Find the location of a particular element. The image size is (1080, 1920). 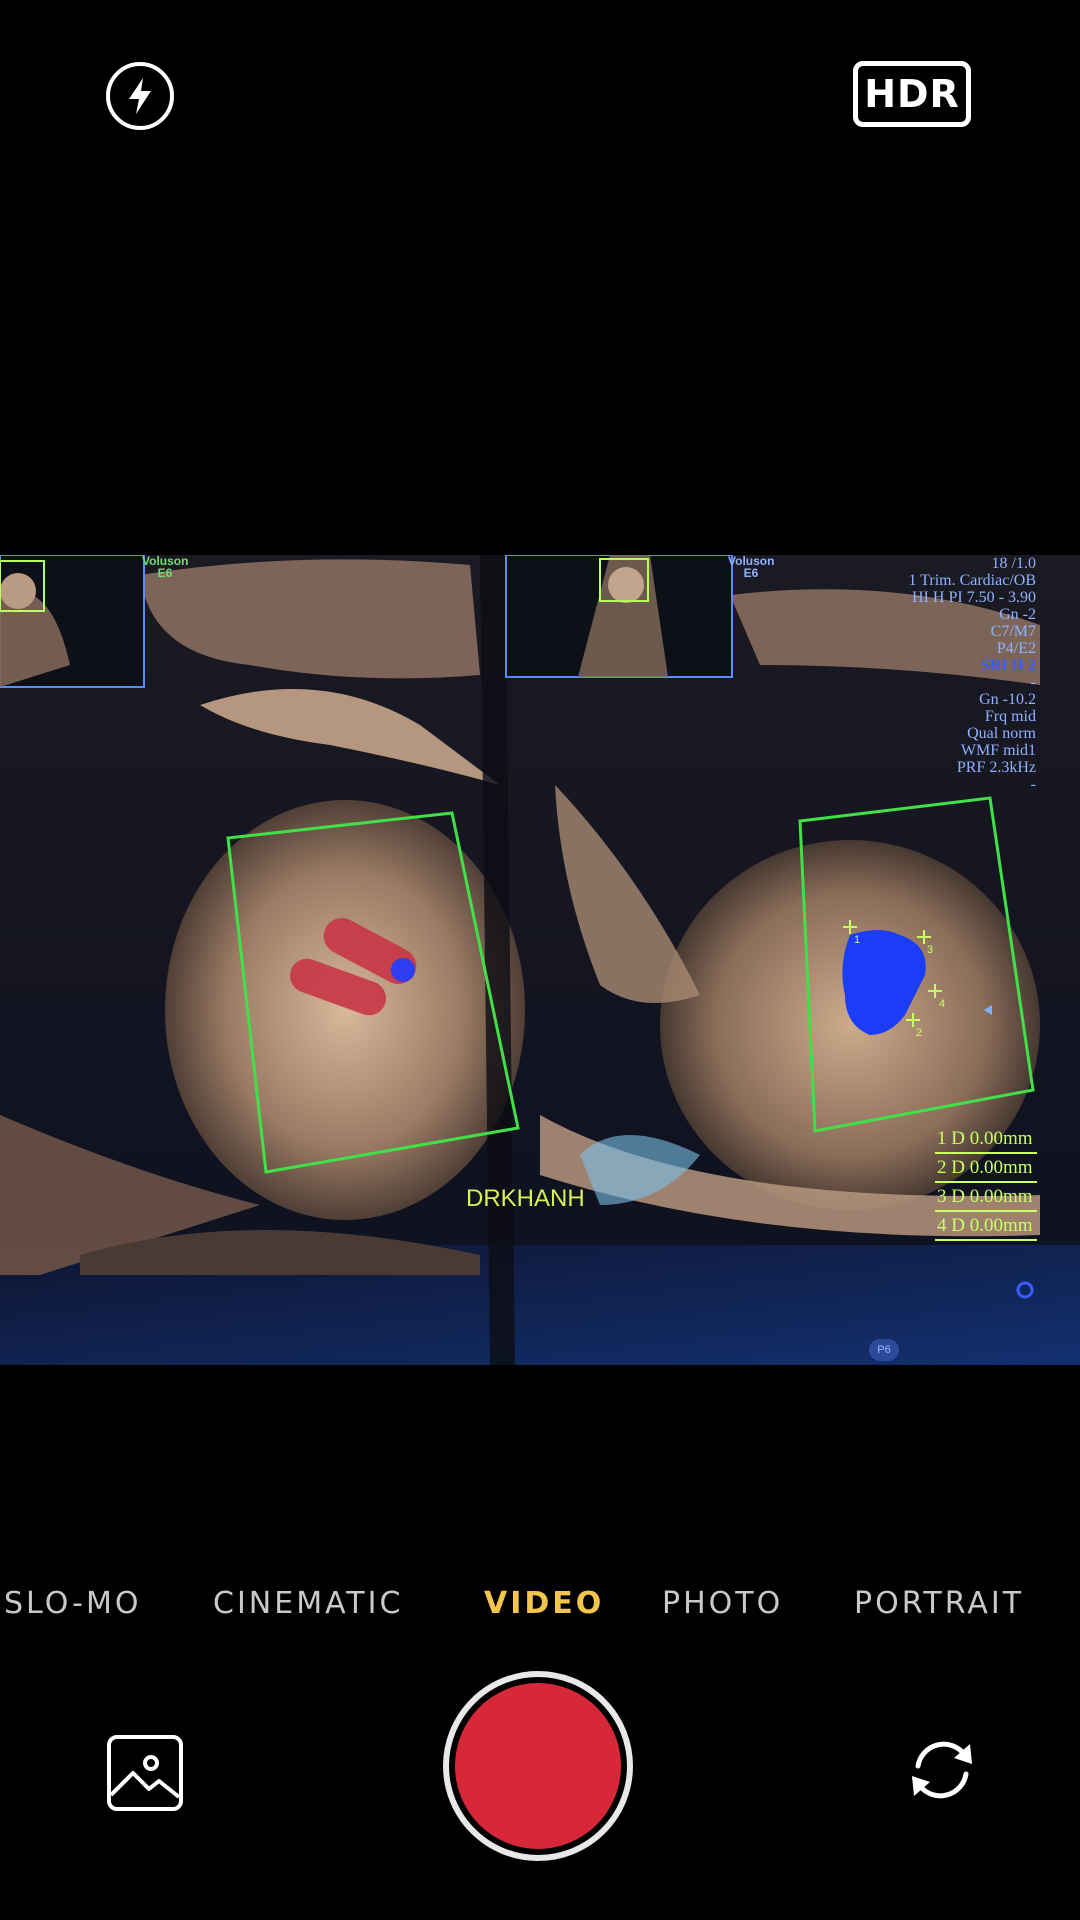

setting-line: PRF 2.3kHz is located at coordinates (996, 767).